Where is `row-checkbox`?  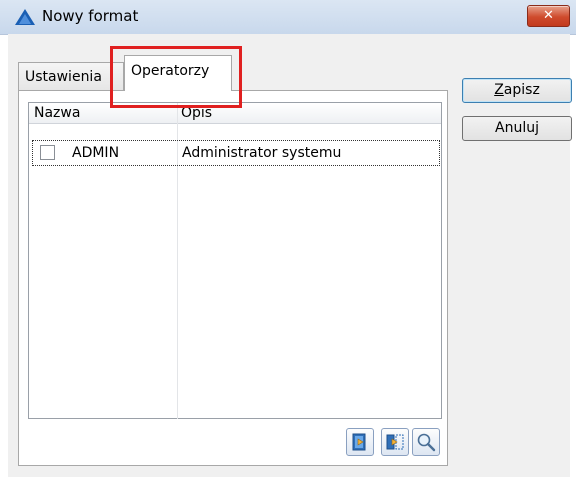
row-checkbox is located at coordinates (47, 152).